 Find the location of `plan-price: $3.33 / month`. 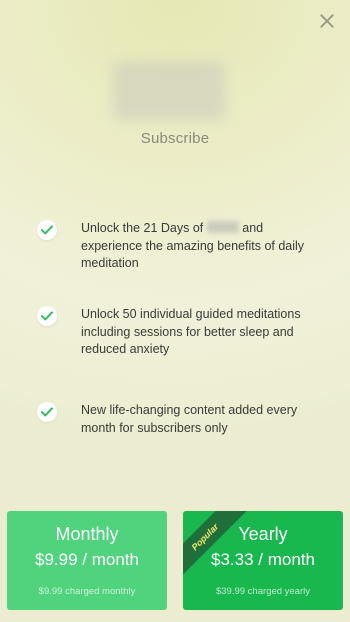

plan-price: $3.33 / month is located at coordinates (263, 559).